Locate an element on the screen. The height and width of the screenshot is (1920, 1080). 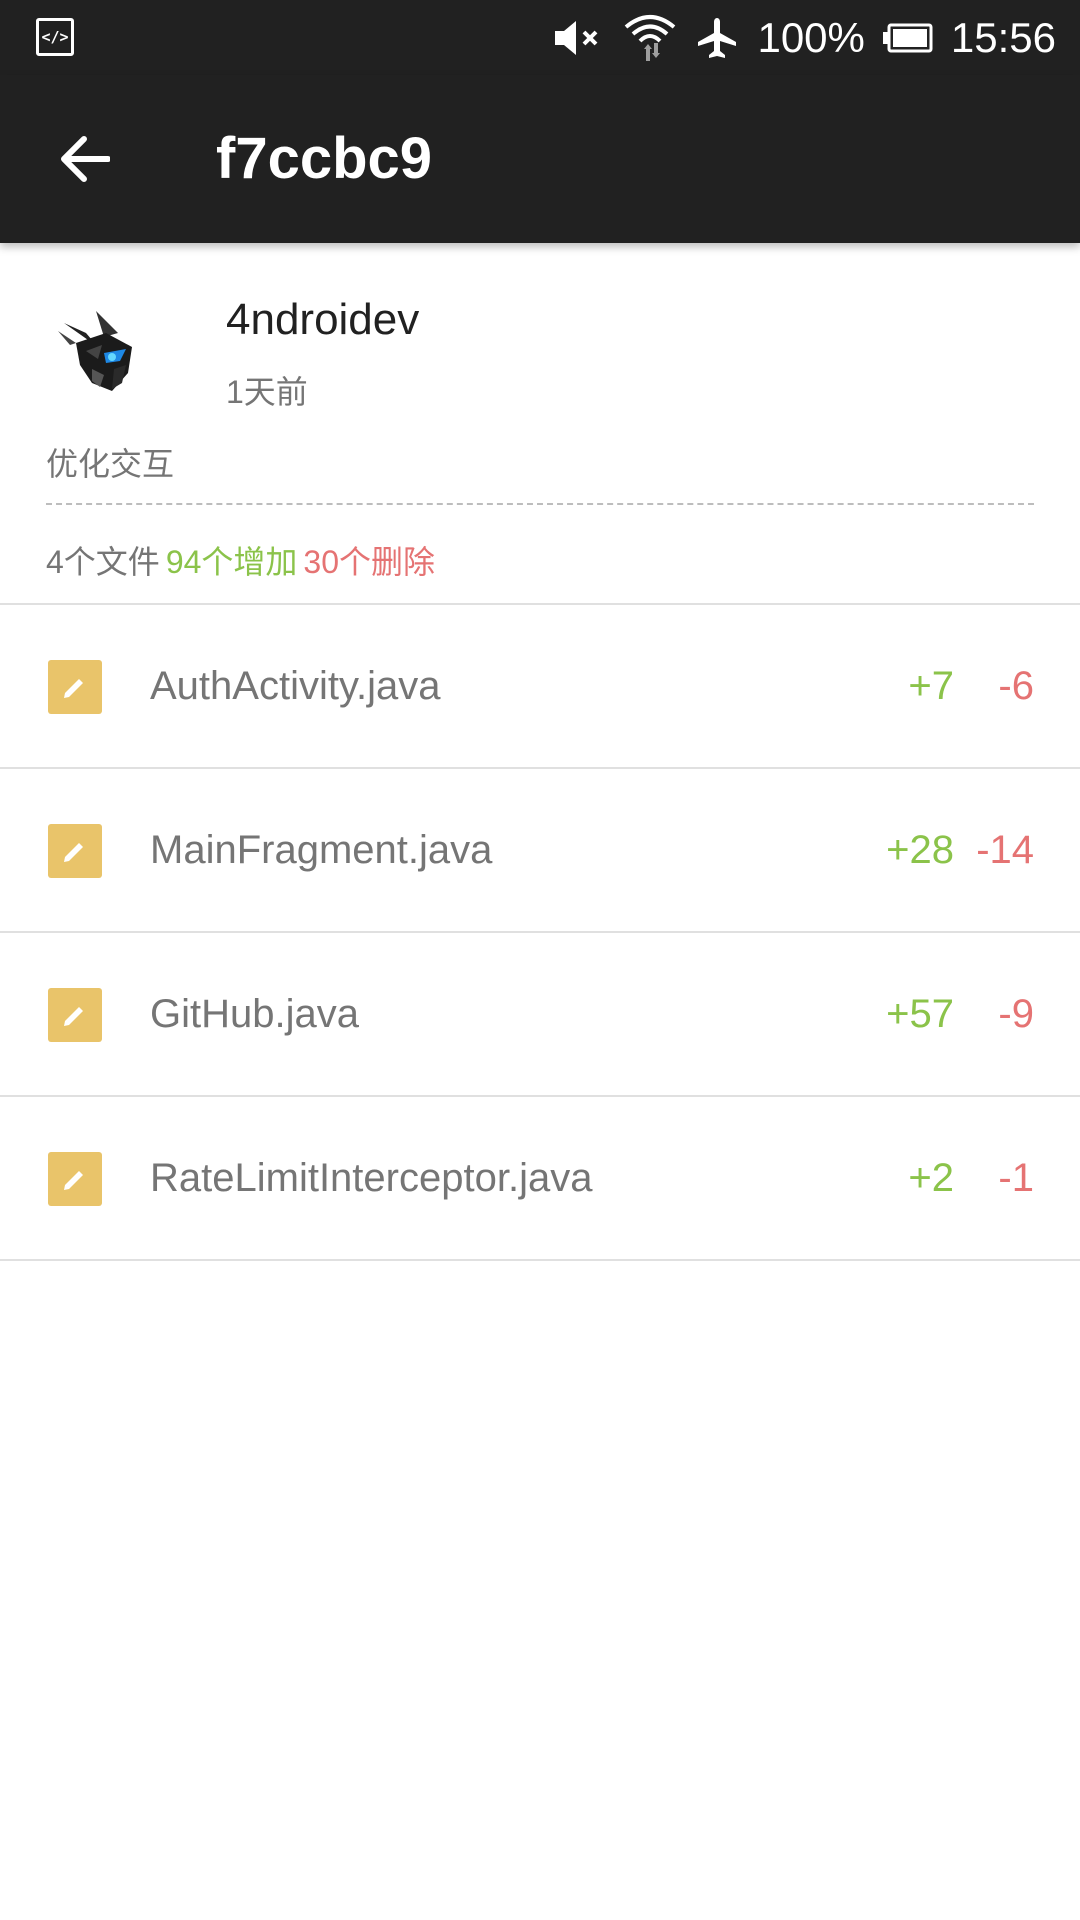
battery-percent: 100% is located at coordinates (811, 37).